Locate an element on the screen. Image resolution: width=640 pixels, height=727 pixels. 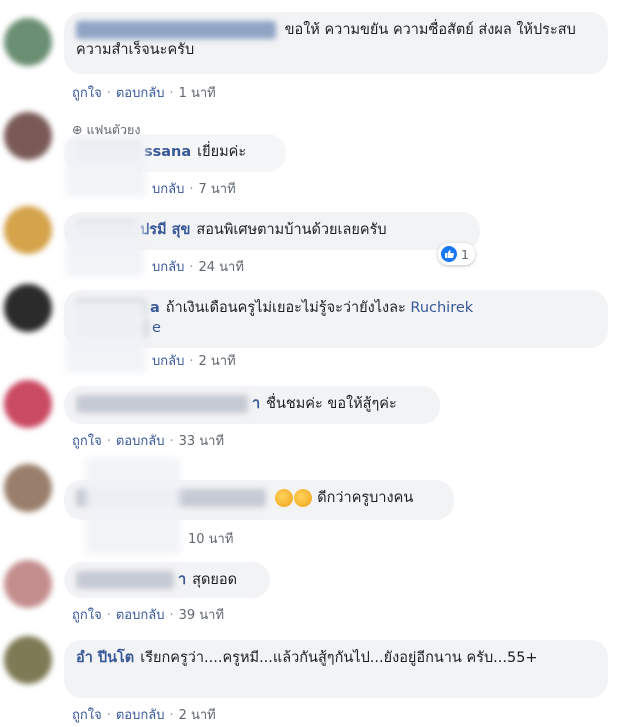
comment-bubble: า สุดยอด is located at coordinates (167, 580).